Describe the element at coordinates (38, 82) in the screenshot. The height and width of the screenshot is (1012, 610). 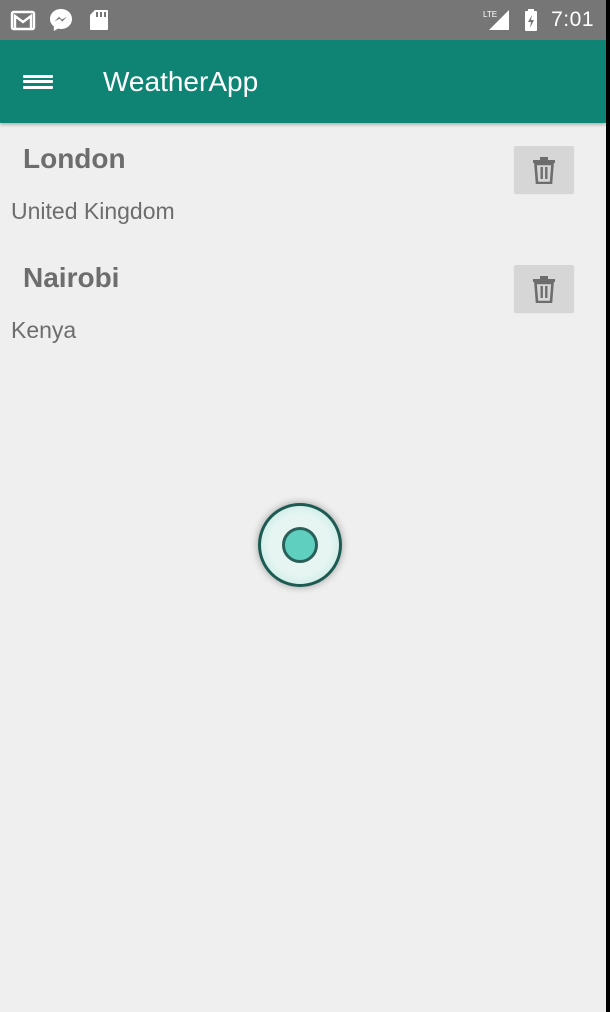
I see `menu-button` at that location.